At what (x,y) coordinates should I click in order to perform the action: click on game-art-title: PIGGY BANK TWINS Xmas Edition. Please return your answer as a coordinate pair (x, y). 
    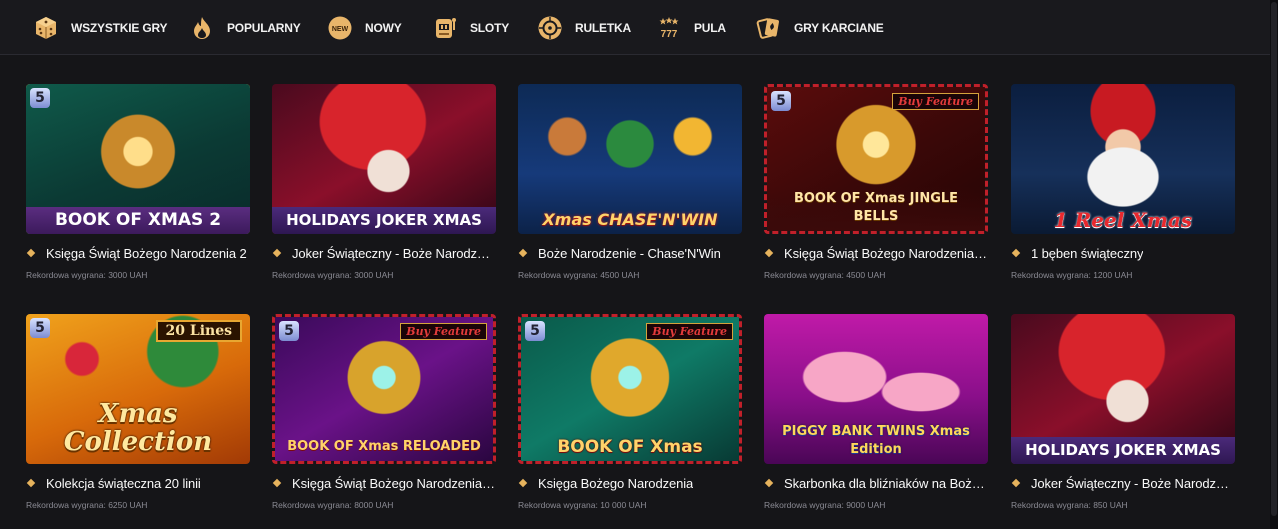
    Looking at the image, I should click on (876, 440).